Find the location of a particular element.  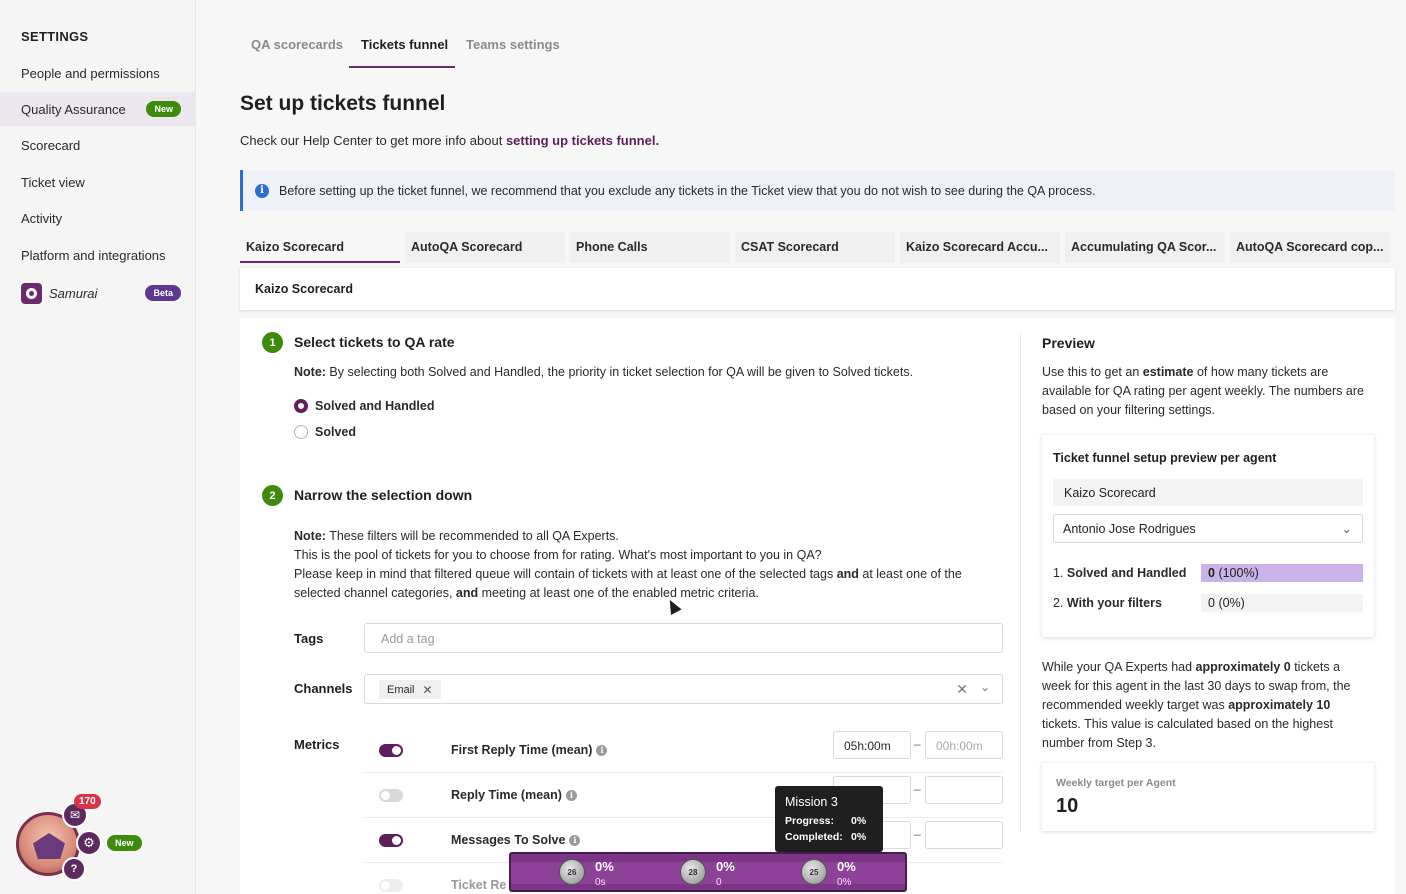

radio-unchecked-icon is located at coordinates (301, 432).